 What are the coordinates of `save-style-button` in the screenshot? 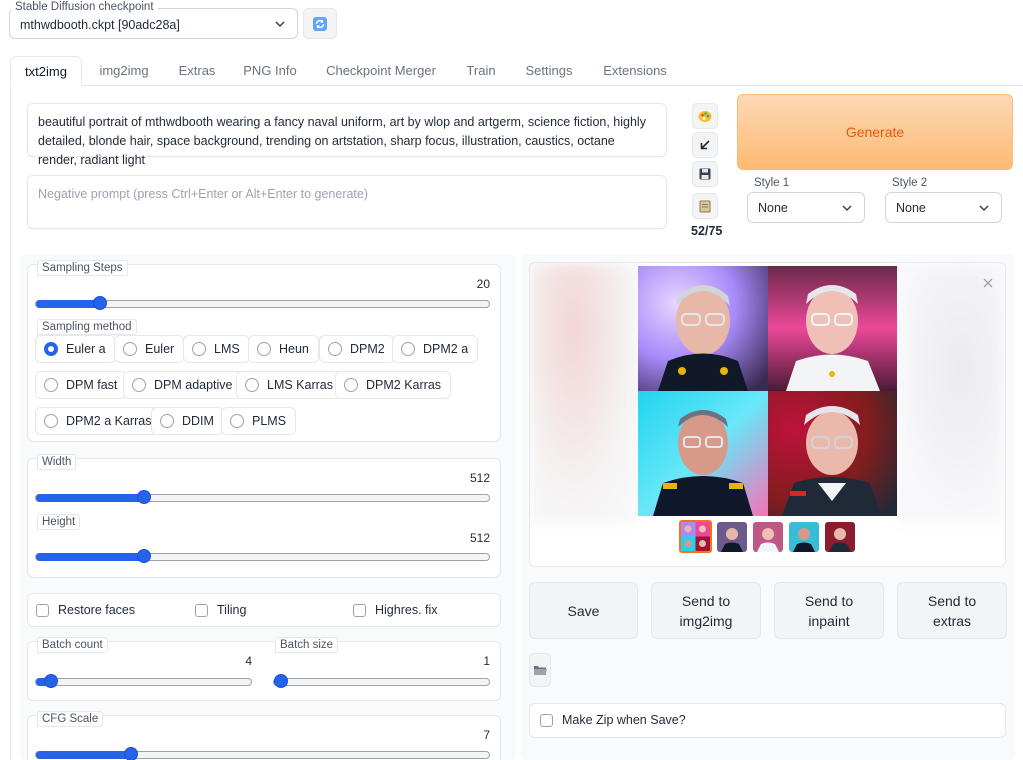 It's located at (705, 174).